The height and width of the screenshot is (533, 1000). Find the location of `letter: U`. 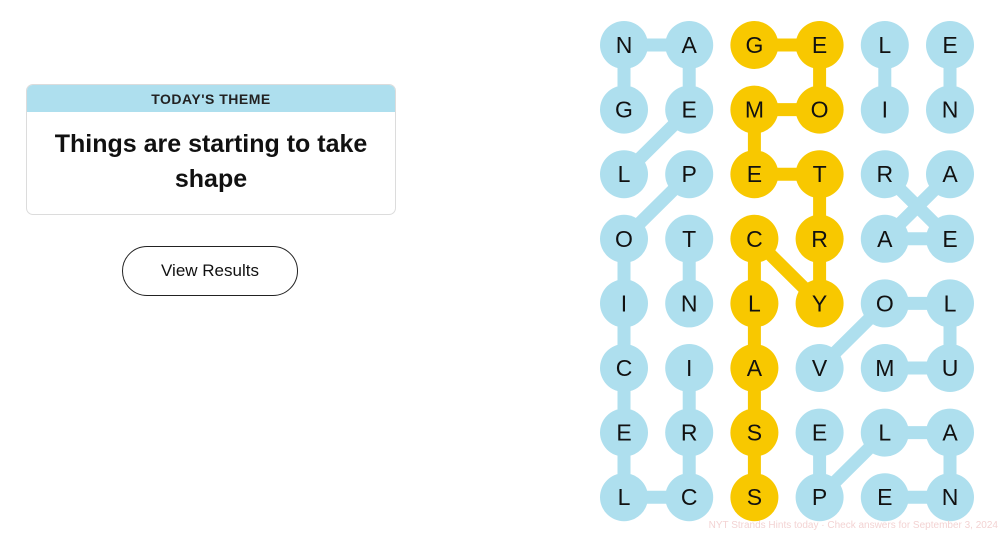

letter: U is located at coordinates (950, 368).